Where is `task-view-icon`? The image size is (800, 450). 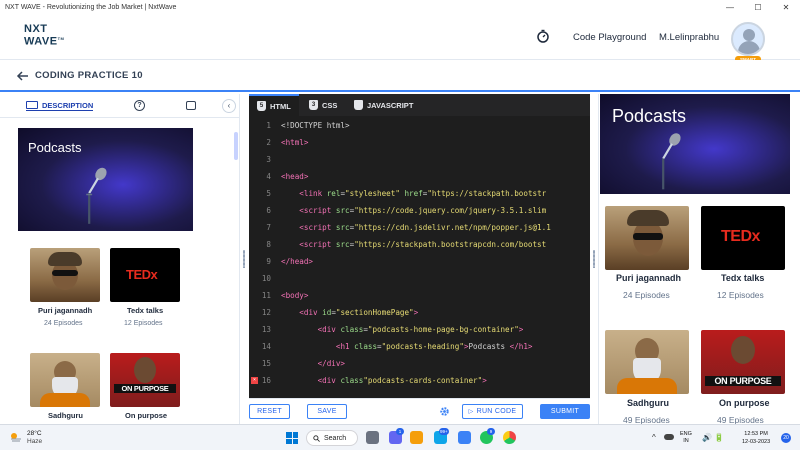
task-view-icon is located at coordinates (372, 437).